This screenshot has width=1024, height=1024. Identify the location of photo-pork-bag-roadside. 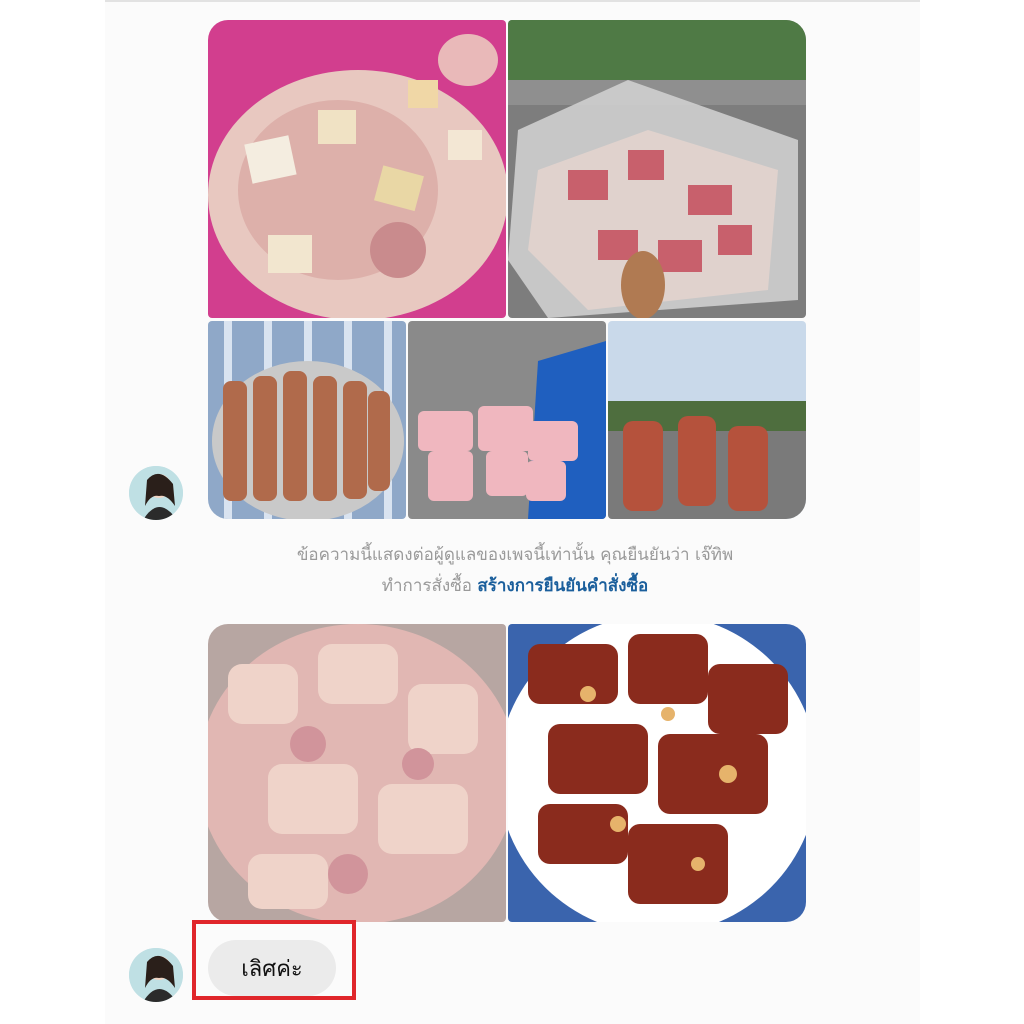
(657, 169).